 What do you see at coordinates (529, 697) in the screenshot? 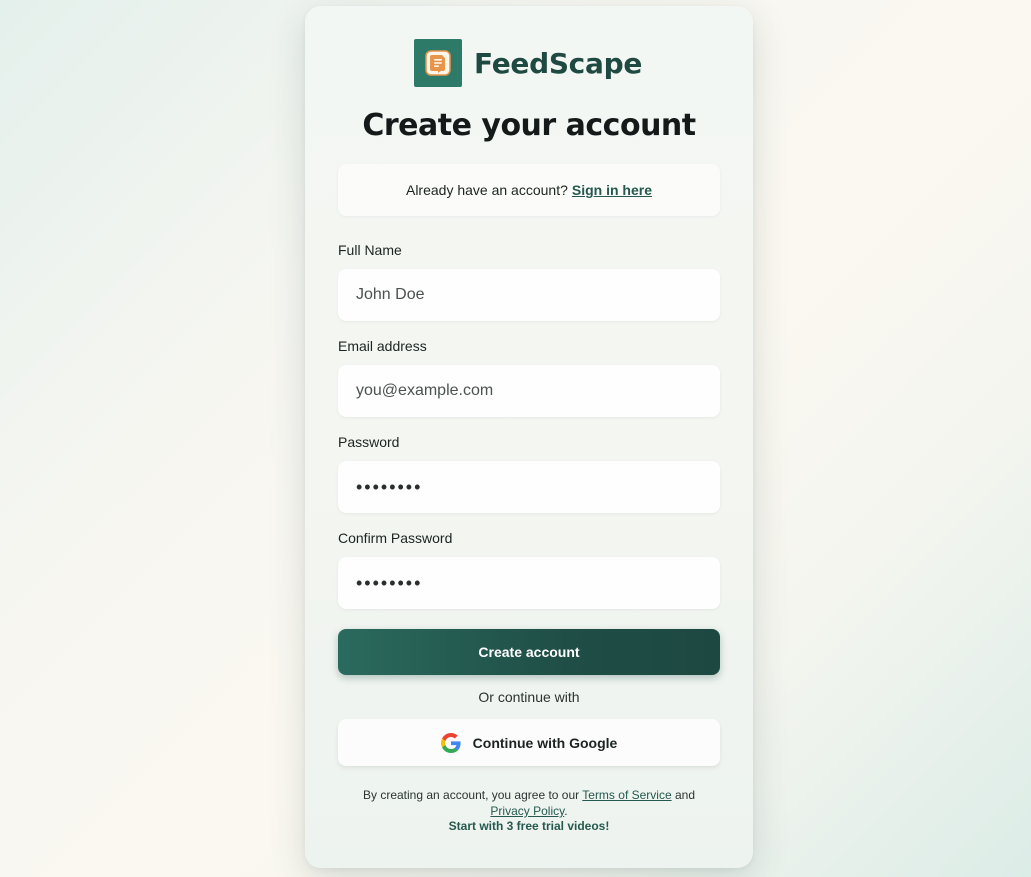
I see `or-divider-text: Or continue with` at bounding box center [529, 697].